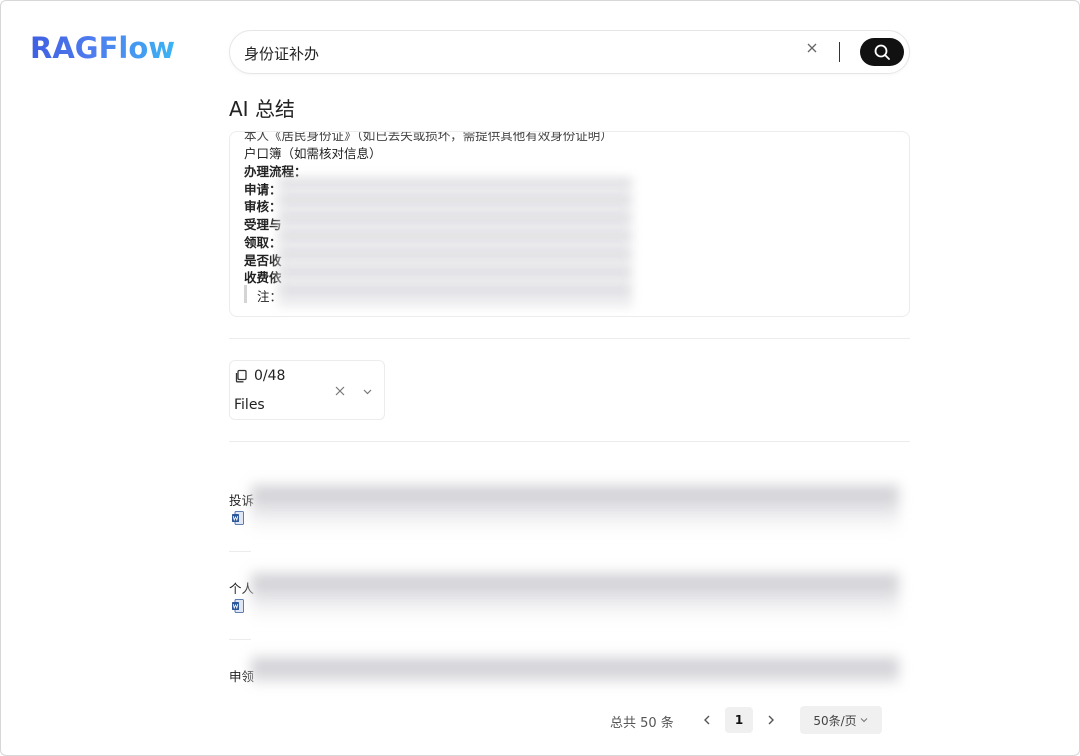 This screenshot has width=1080, height=756. What do you see at coordinates (839, 52) in the screenshot?
I see `search-divider` at bounding box center [839, 52].